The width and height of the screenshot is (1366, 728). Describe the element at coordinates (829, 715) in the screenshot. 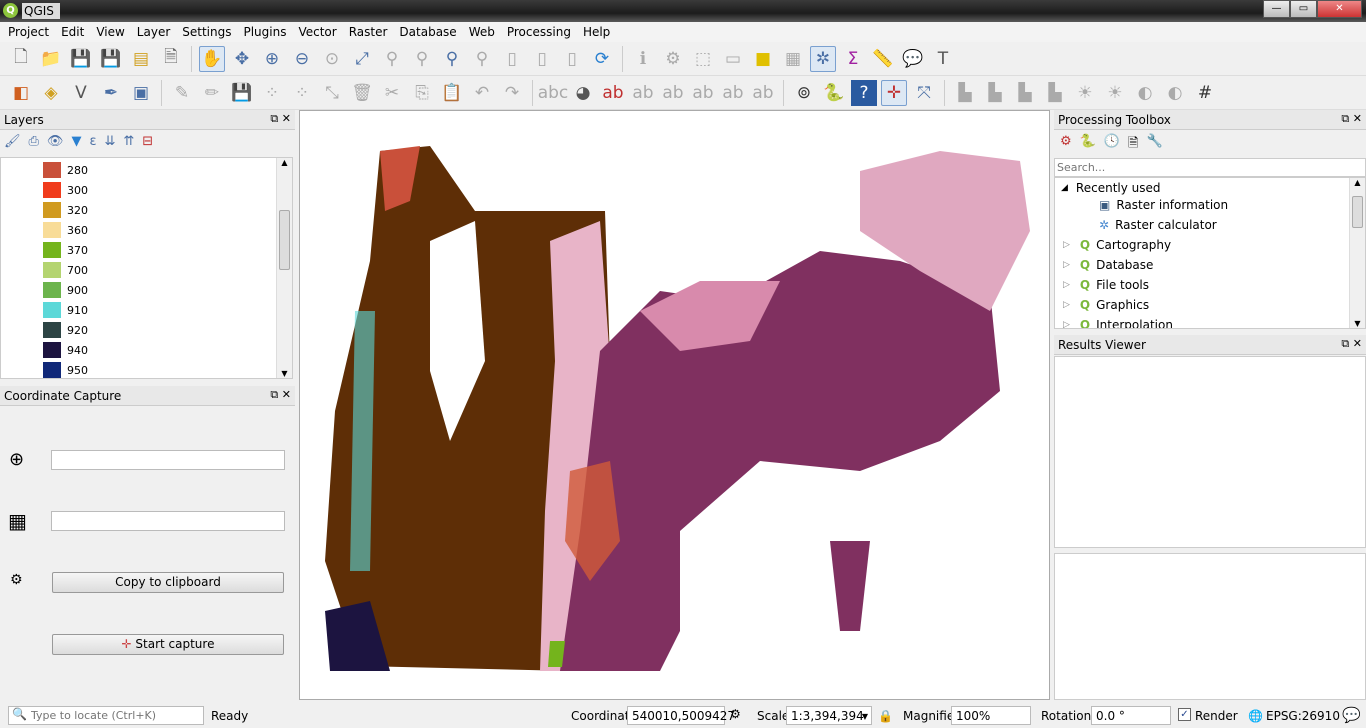

I see `scale-combo: 1:3,394,394 ▼` at that location.